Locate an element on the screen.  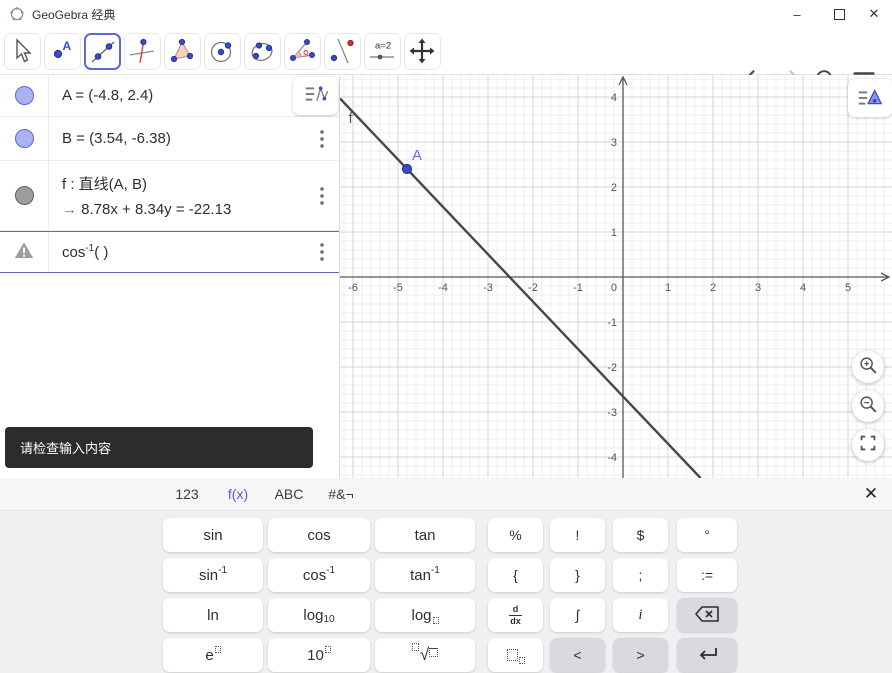
algebra-style-button is located at coordinates (315, 96).